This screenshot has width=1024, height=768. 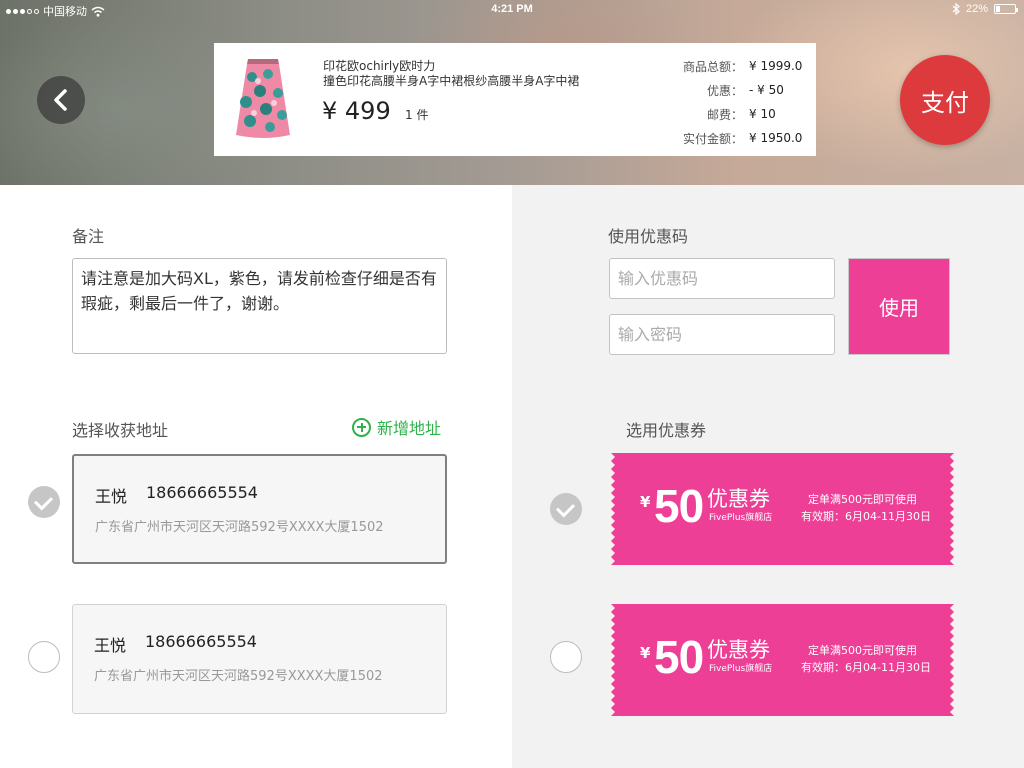 What do you see at coordinates (361, 427) in the screenshot?
I see `plus-circle-icon` at bounding box center [361, 427].